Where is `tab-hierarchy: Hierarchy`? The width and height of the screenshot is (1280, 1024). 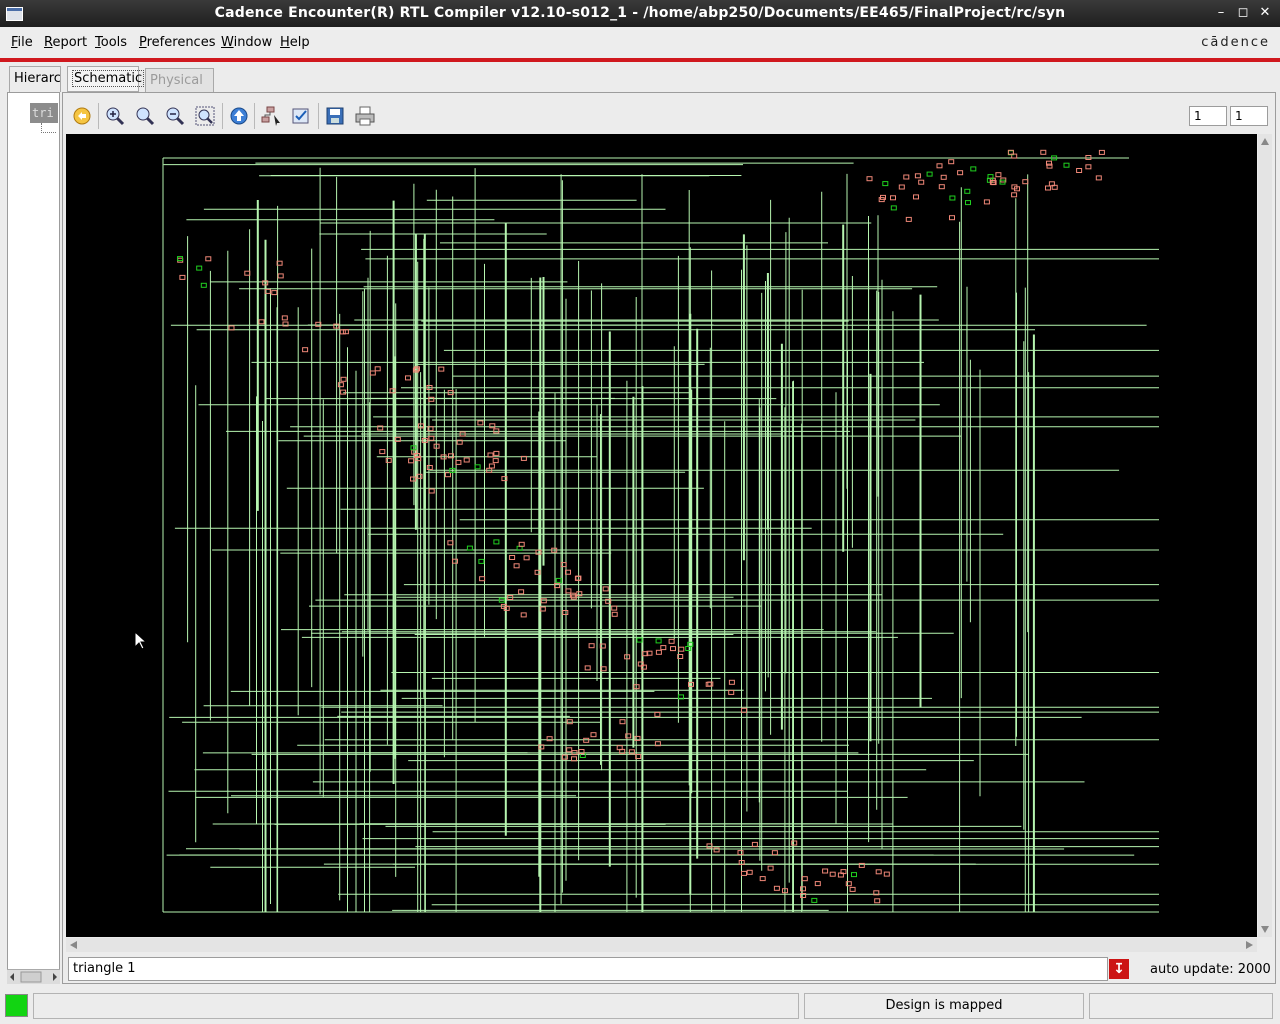 tab-hierarchy: Hierarchy is located at coordinates (35, 79).